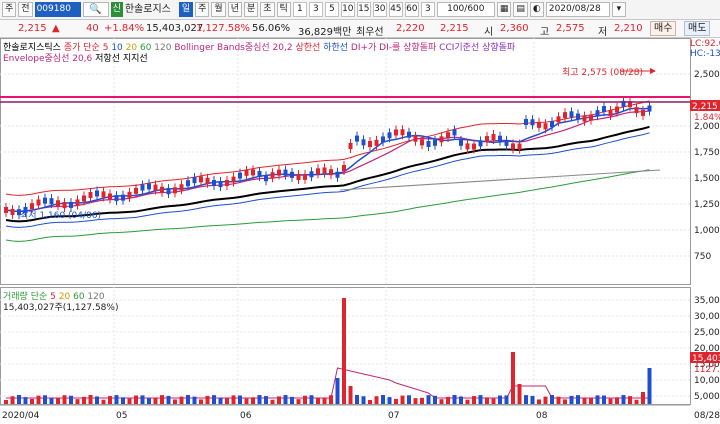  Describe the element at coordinates (707, 381) in the screenshot. I see `volume-tick: 10,000` at that location.